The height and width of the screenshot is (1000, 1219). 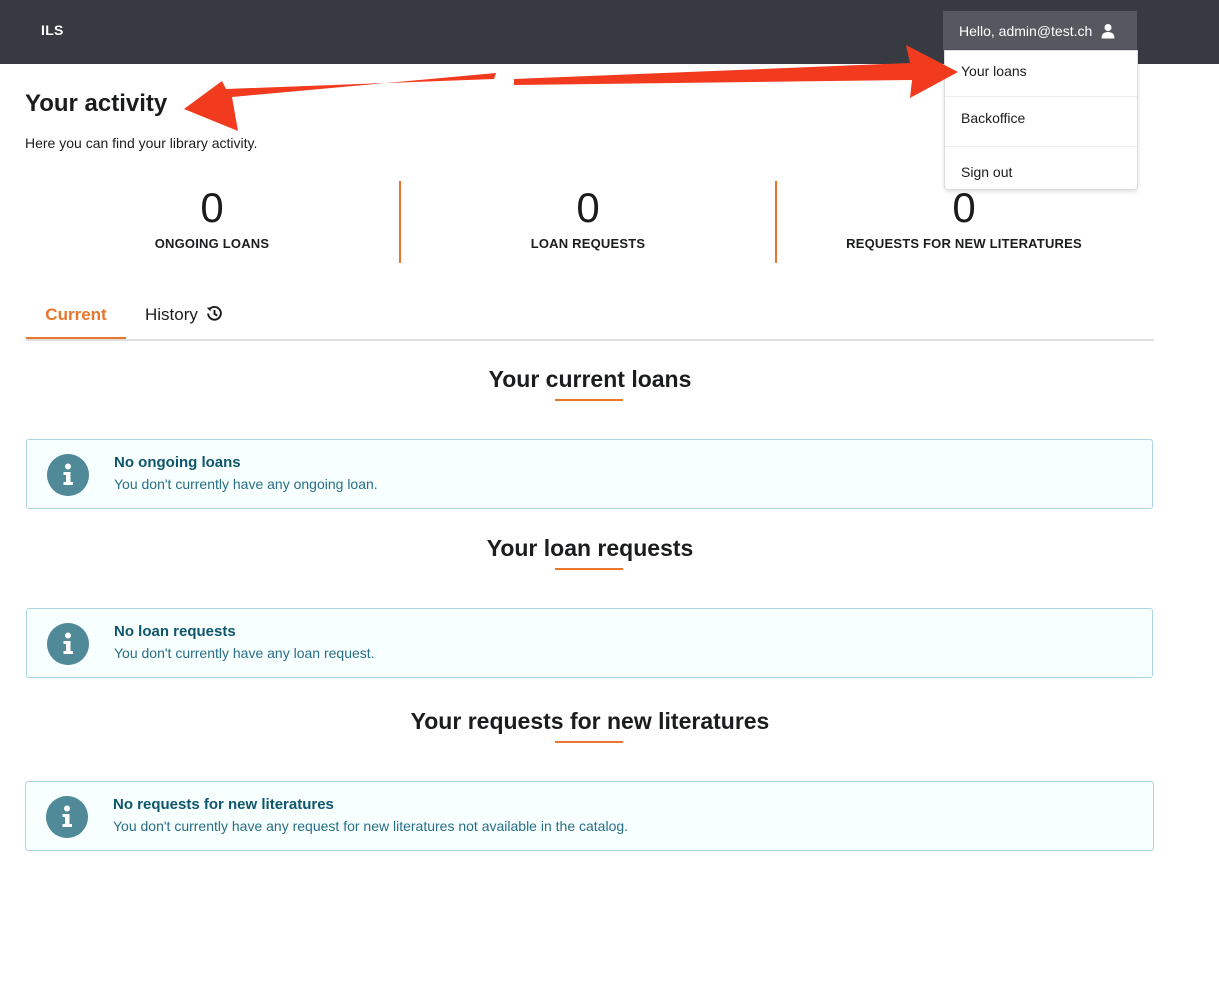 What do you see at coordinates (1041, 167) in the screenshot?
I see `menu-item-sign-out: Sign out` at bounding box center [1041, 167].